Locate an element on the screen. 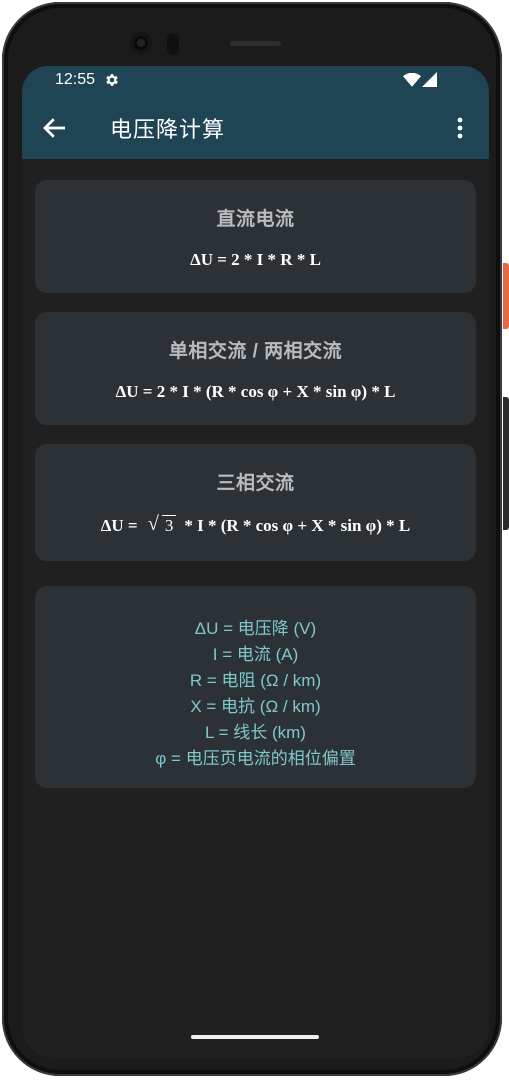 Image resolution: width=509 pixels, height=1080 pixels. legend-item: ΔU = 电压降 (V) is located at coordinates (255, 628).